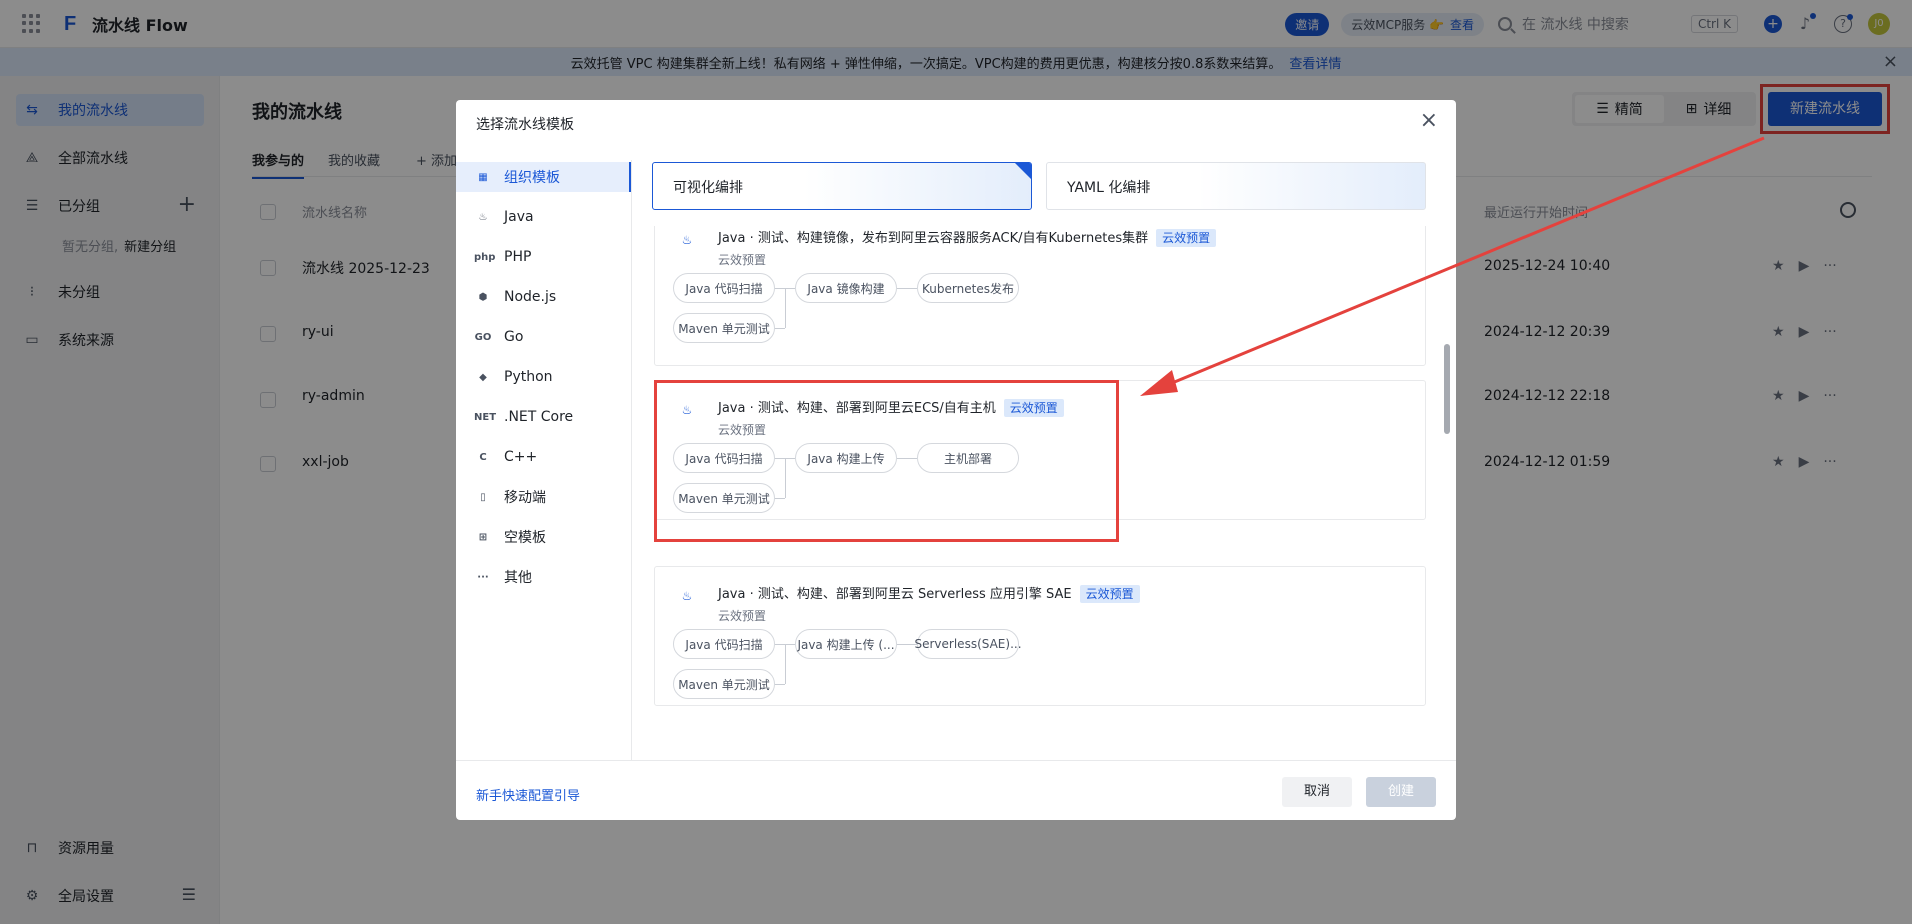 Image resolution: width=1912 pixels, height=924 pixels. What do you see at coordinates (525, 538) in the screenshot?
I see `category-label: 空模板` at bounding box center [525, 538].